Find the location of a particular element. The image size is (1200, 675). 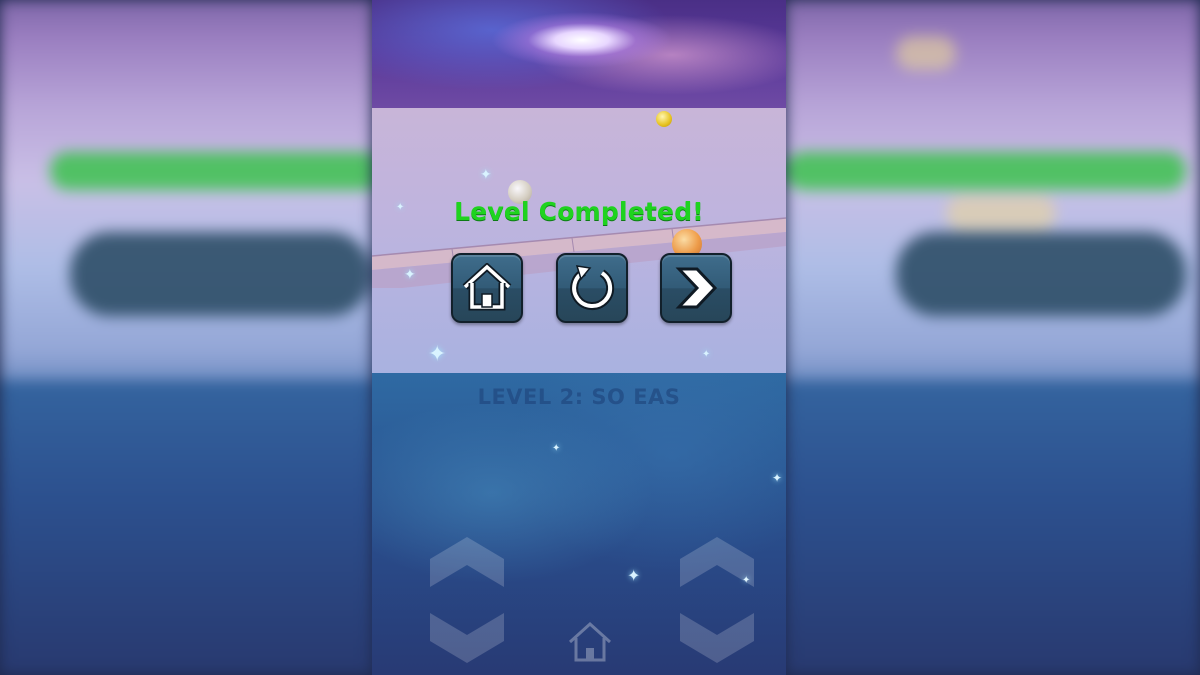

home-button is located at coordinates (487, 288).